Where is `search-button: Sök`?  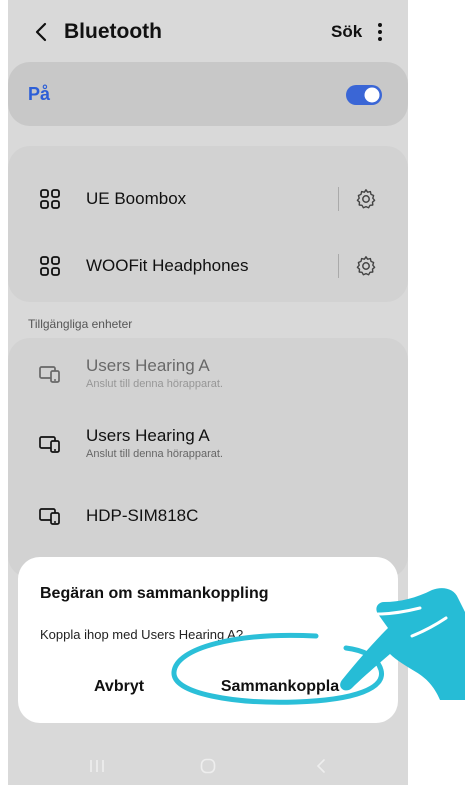
search-button: Sök is located at coordinates (346, 32).